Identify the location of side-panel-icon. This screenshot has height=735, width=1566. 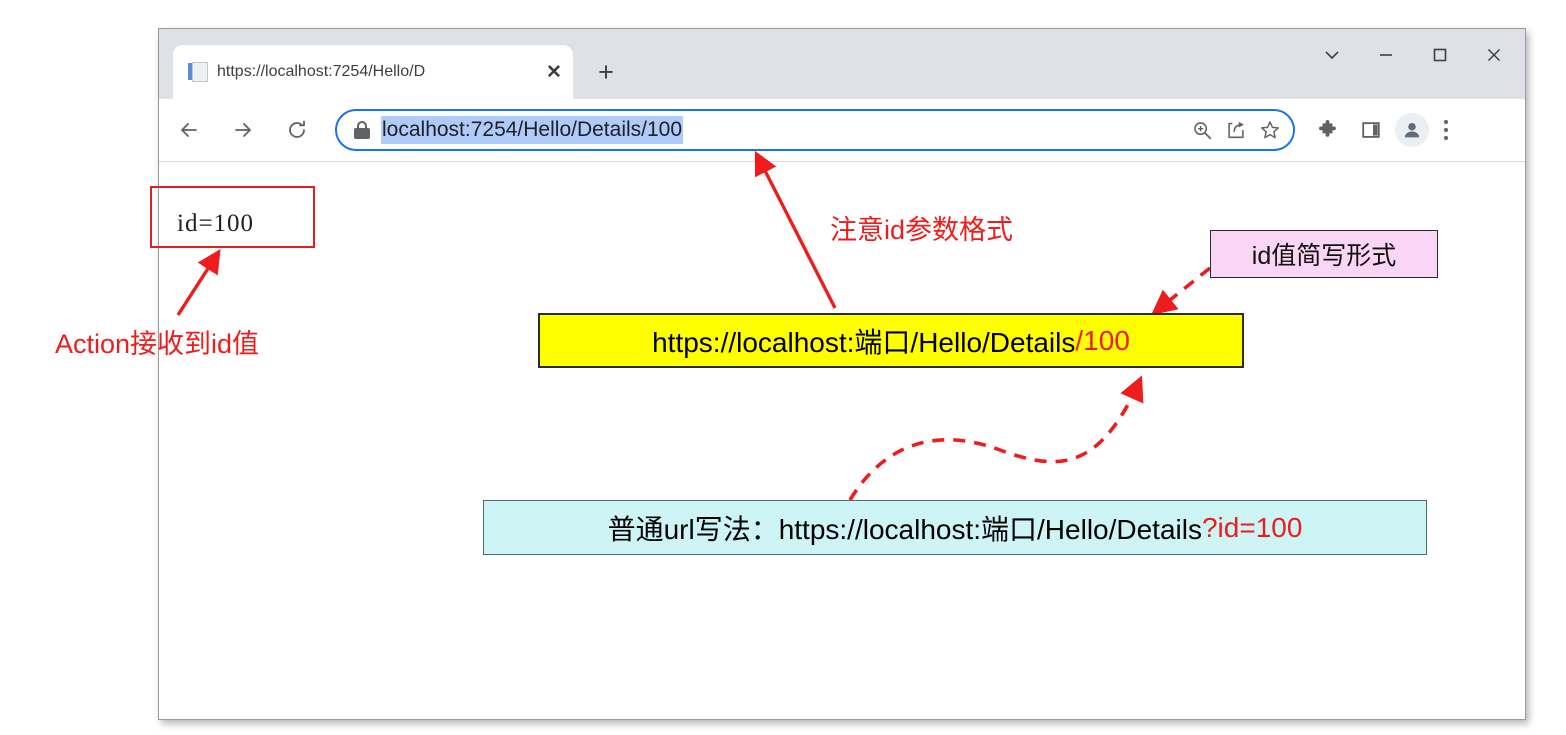
(1371, 130).